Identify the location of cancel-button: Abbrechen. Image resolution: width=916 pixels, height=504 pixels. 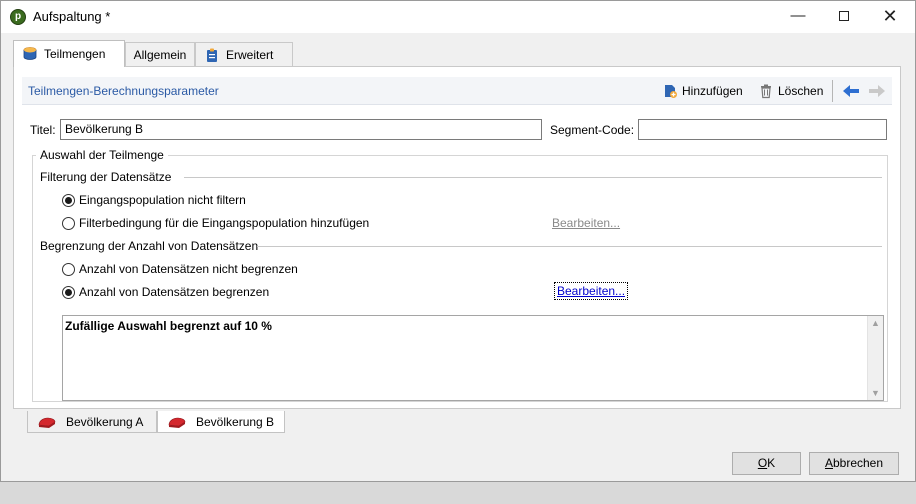
(854, 463).